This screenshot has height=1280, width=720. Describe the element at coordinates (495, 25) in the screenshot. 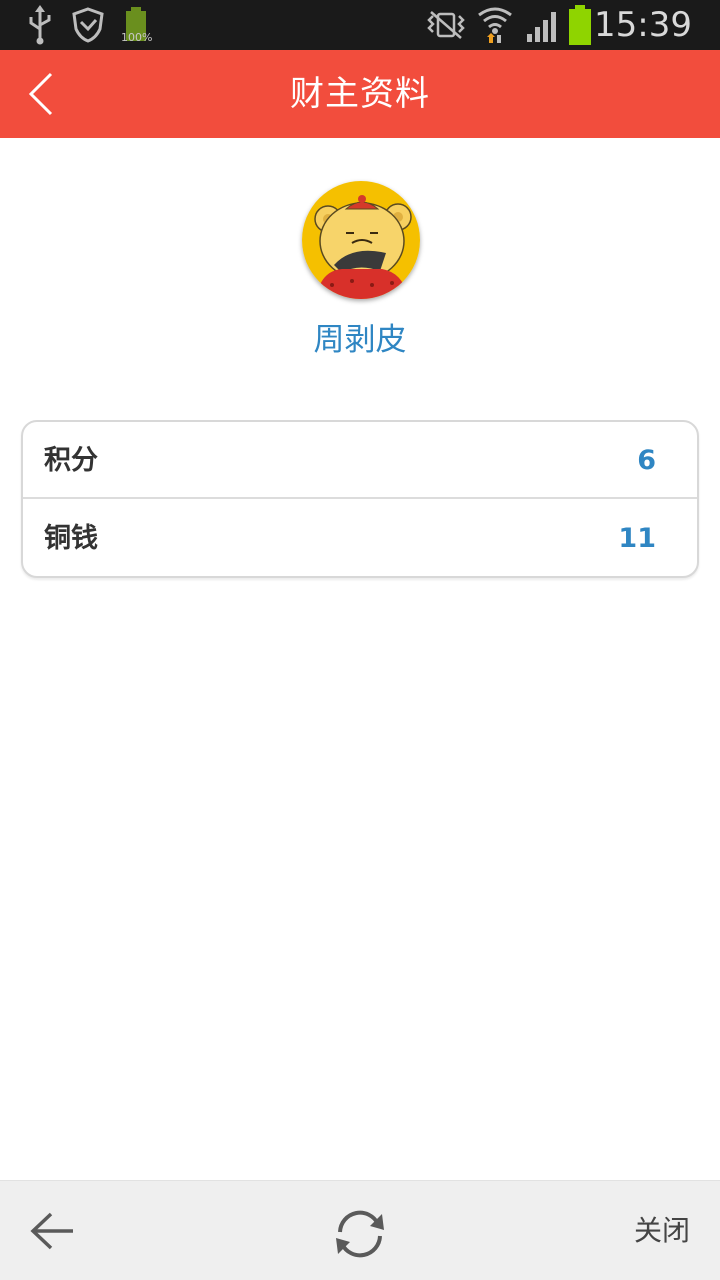

I see `wifi-icon` at that location.